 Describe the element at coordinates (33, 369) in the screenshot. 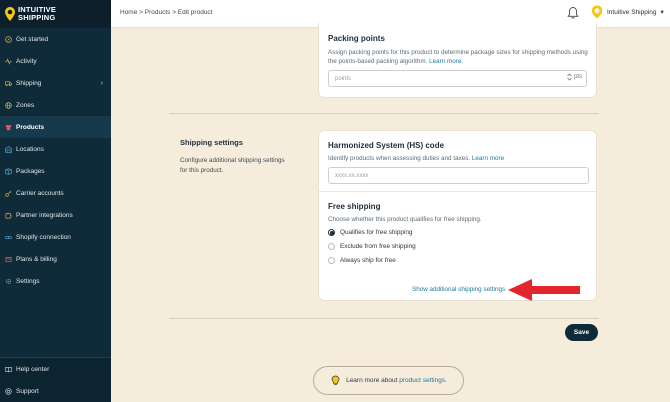

I see `sidebar-item-label: Help center` at that location.